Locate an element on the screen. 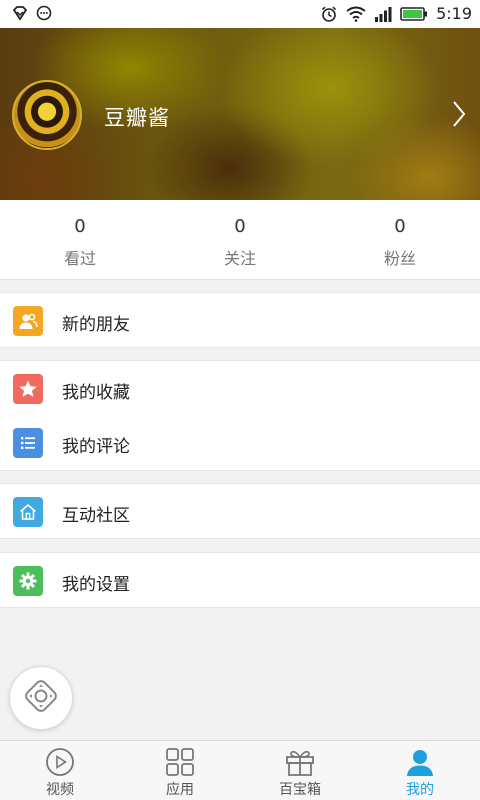 Image resolution: width=480 pixels, height=800 pixels. star-icon is located at coordinates (28, 389).